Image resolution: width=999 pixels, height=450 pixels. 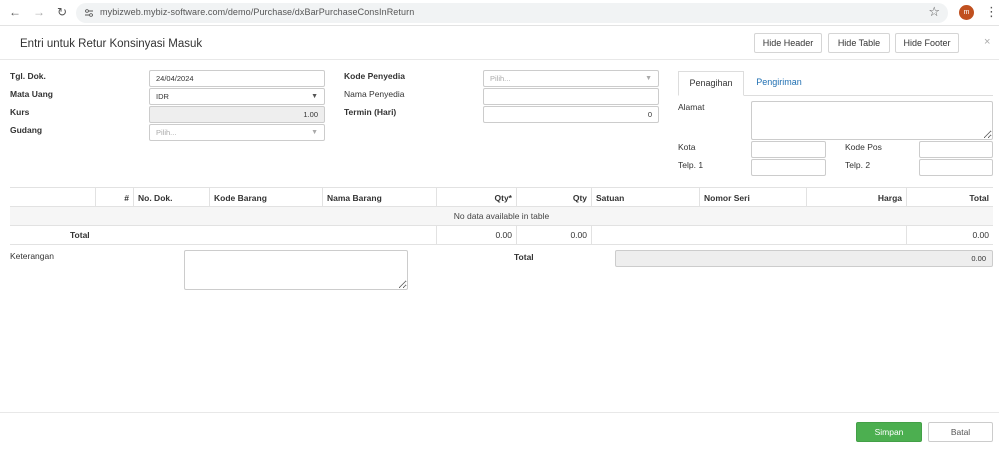 What do you see at coordinates (524, 257) in the screenshot?
I see `summary-total-label: Total` at bounding box center [524, 257].